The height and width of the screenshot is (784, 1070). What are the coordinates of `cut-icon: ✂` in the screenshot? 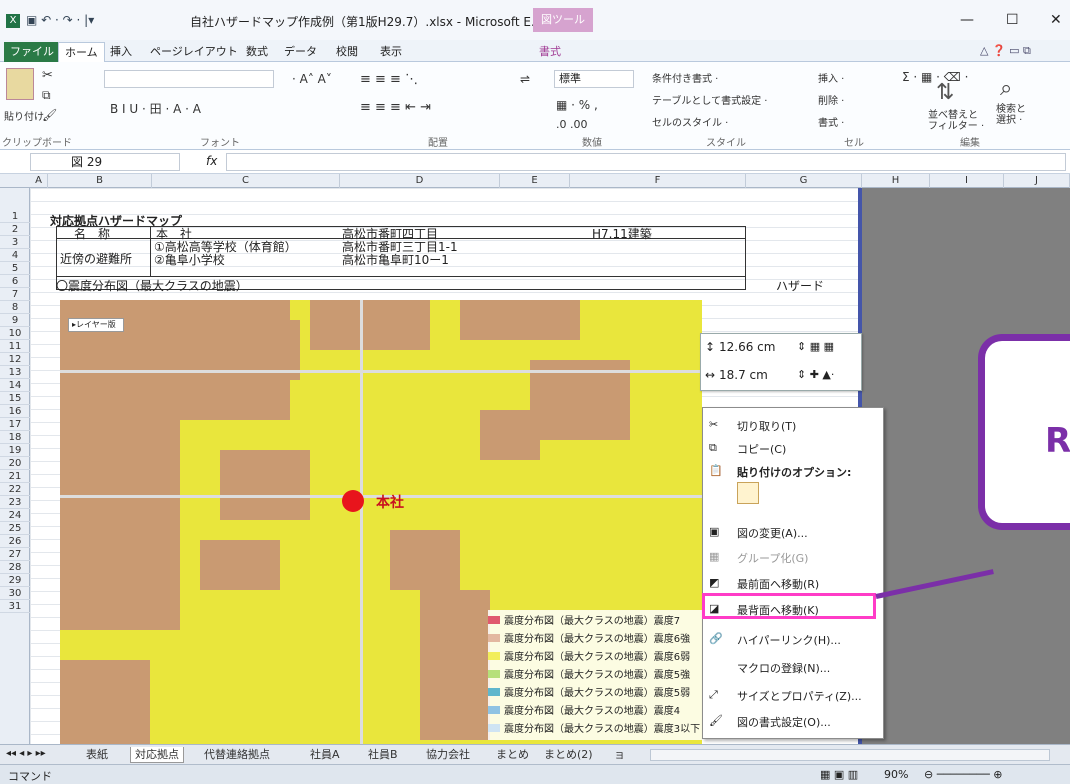 It's located at (47, 75).